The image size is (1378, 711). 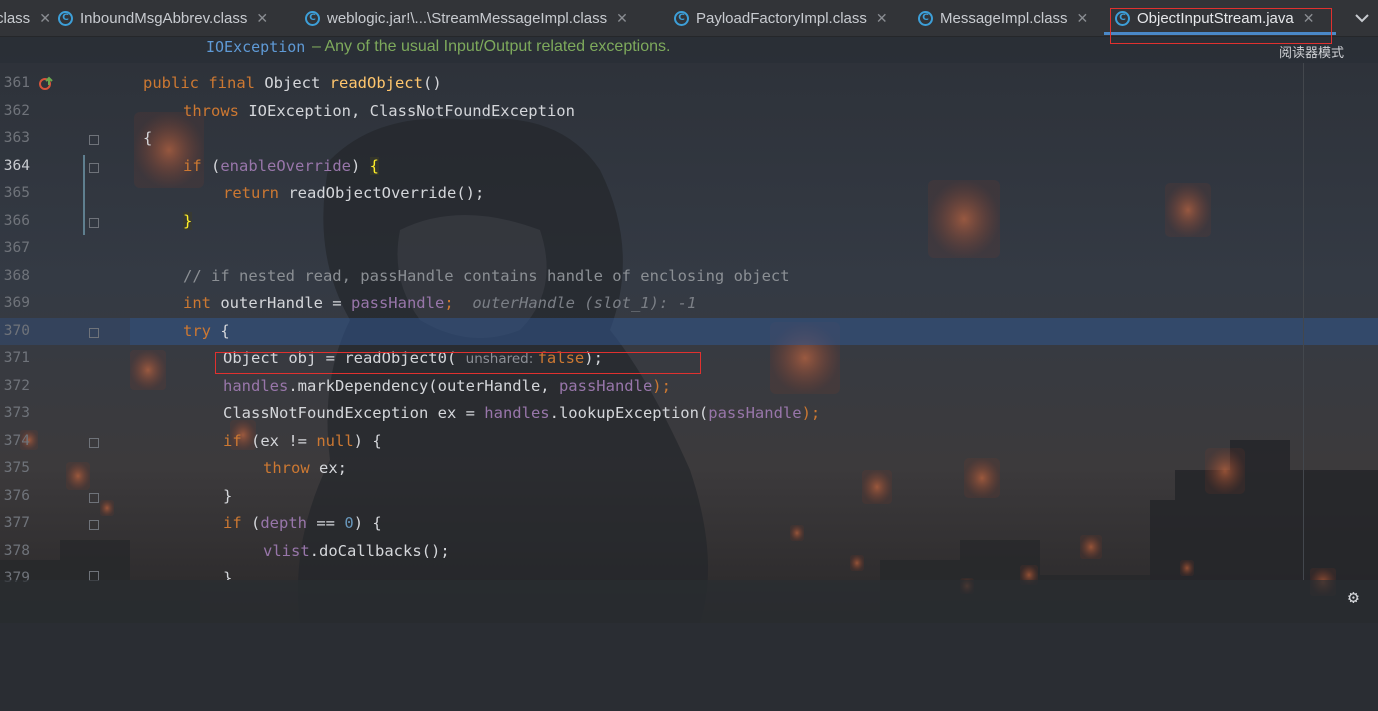 I want to click on token-text: outerHandle =, so click(x=285, y=303).